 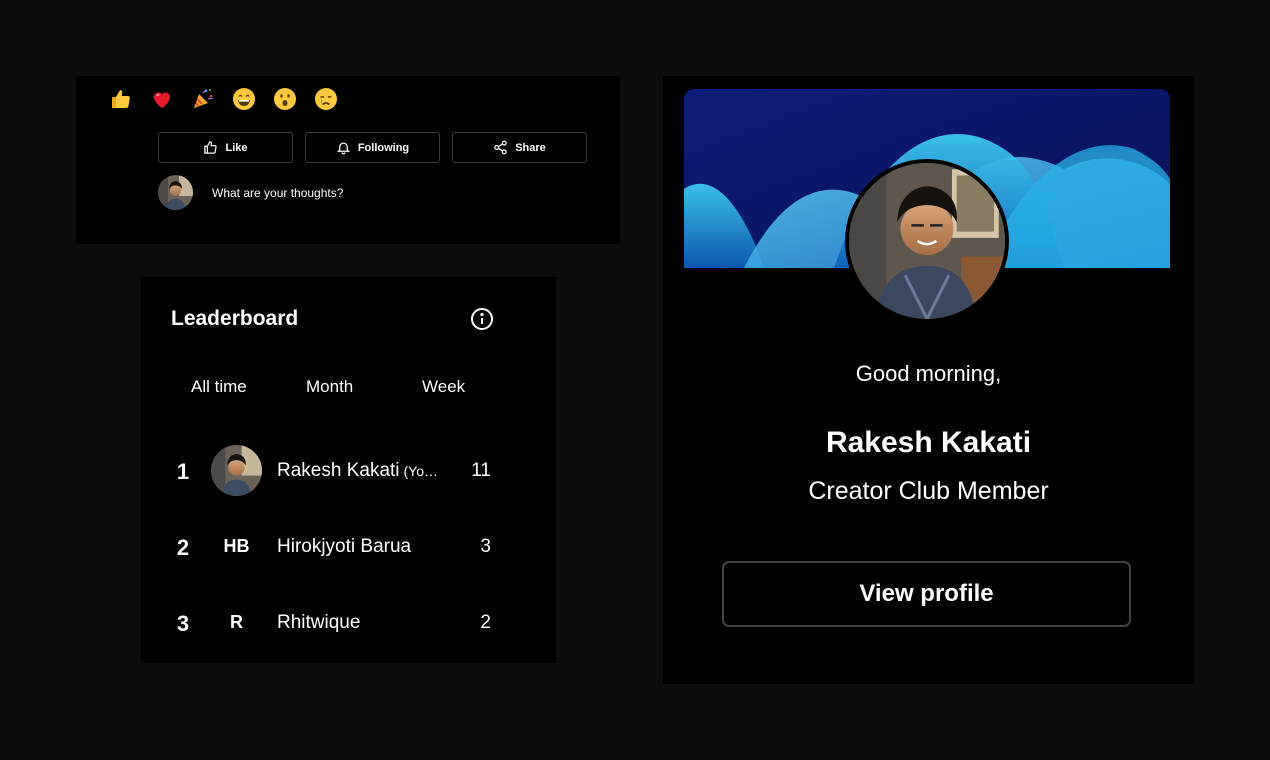 I want to click on surprised-face-icon, so click(x=285, y=99).